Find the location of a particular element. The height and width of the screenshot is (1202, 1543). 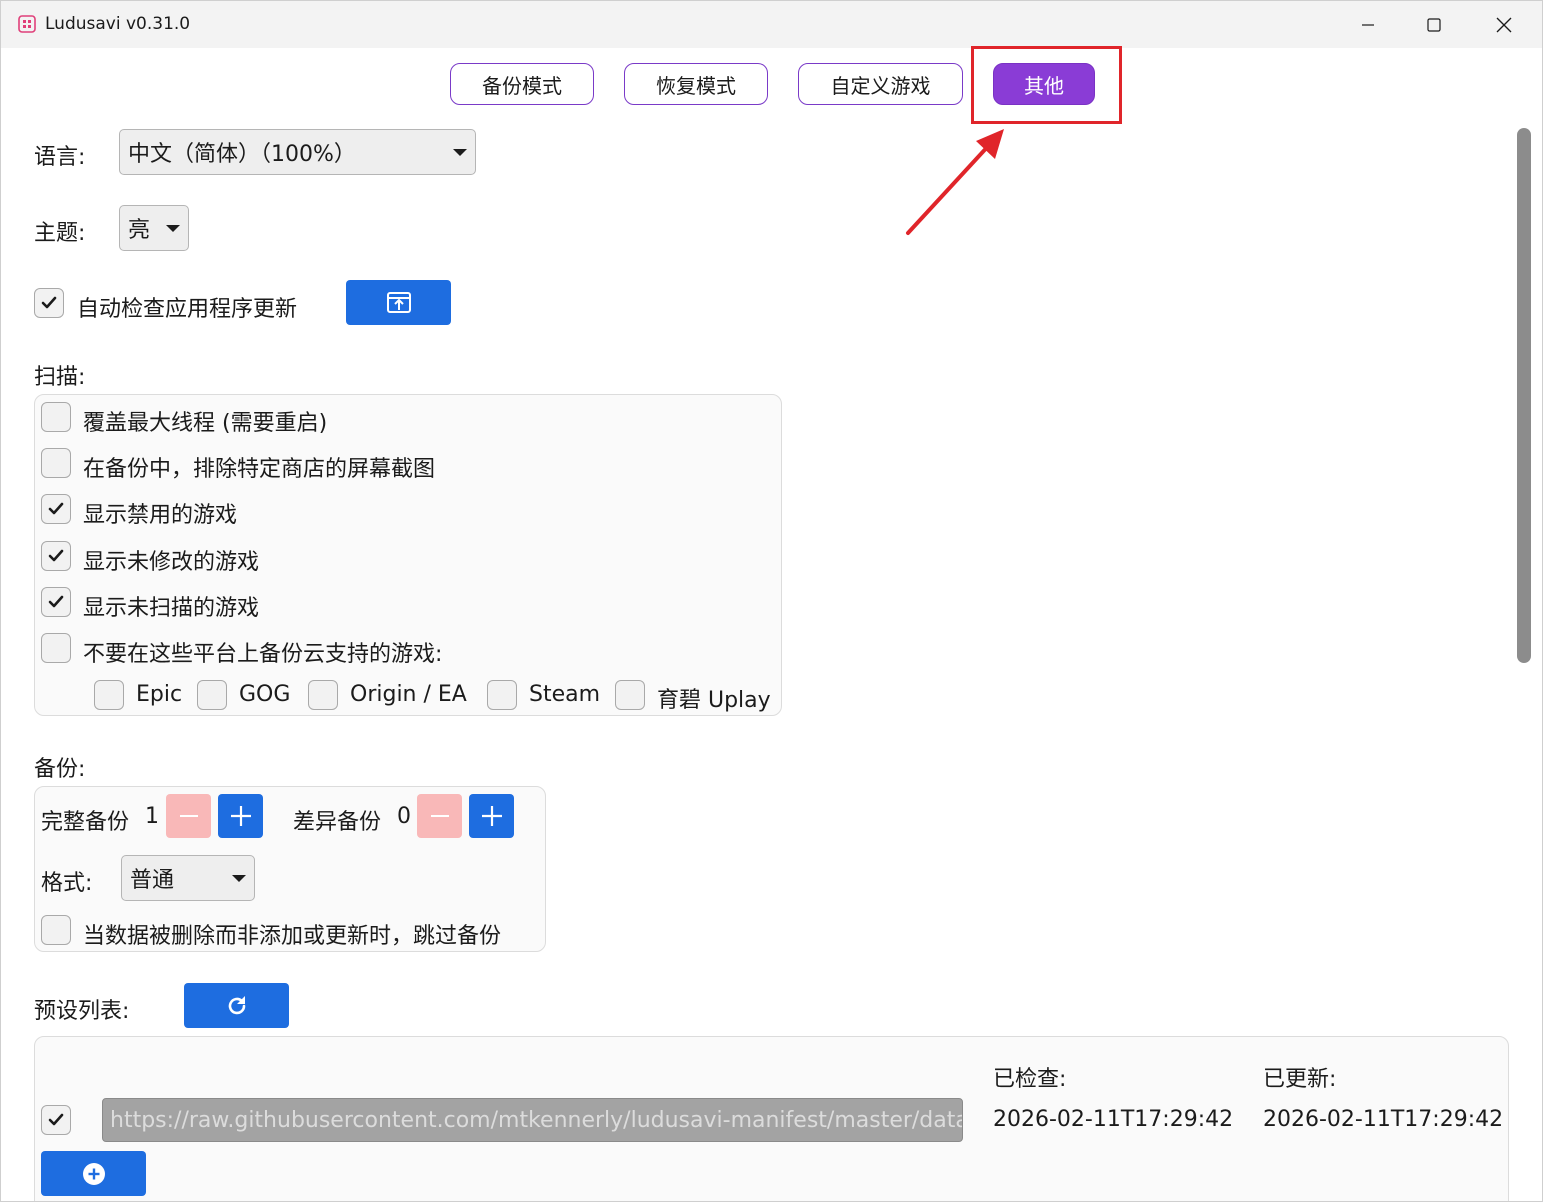

platform-checkbox-gog is located at coordinates (212, 695).